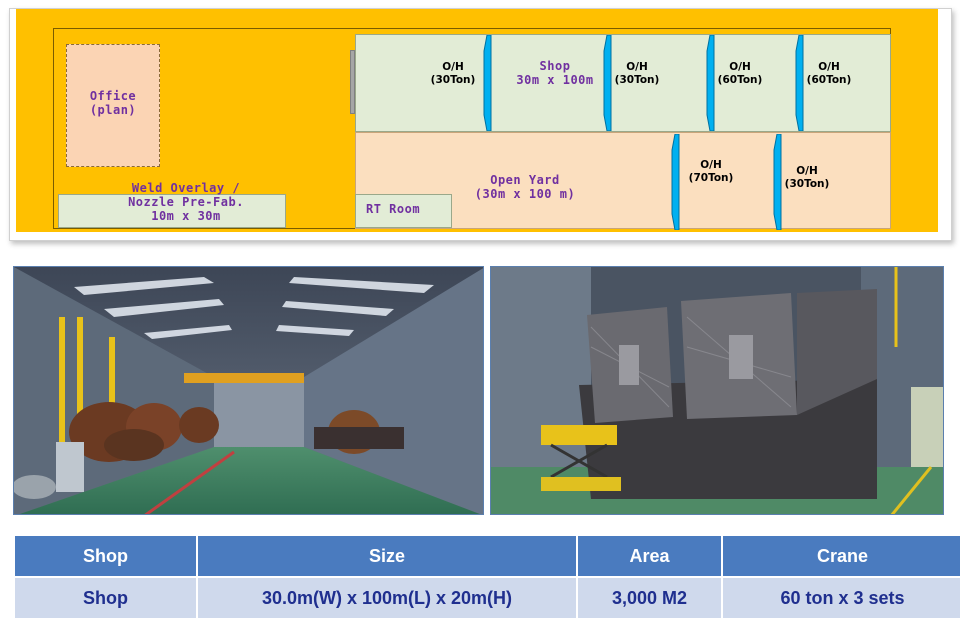 The image size is (960, 621). I want to click on crane-label-3: O/H (60Ton), so click(740, 73).